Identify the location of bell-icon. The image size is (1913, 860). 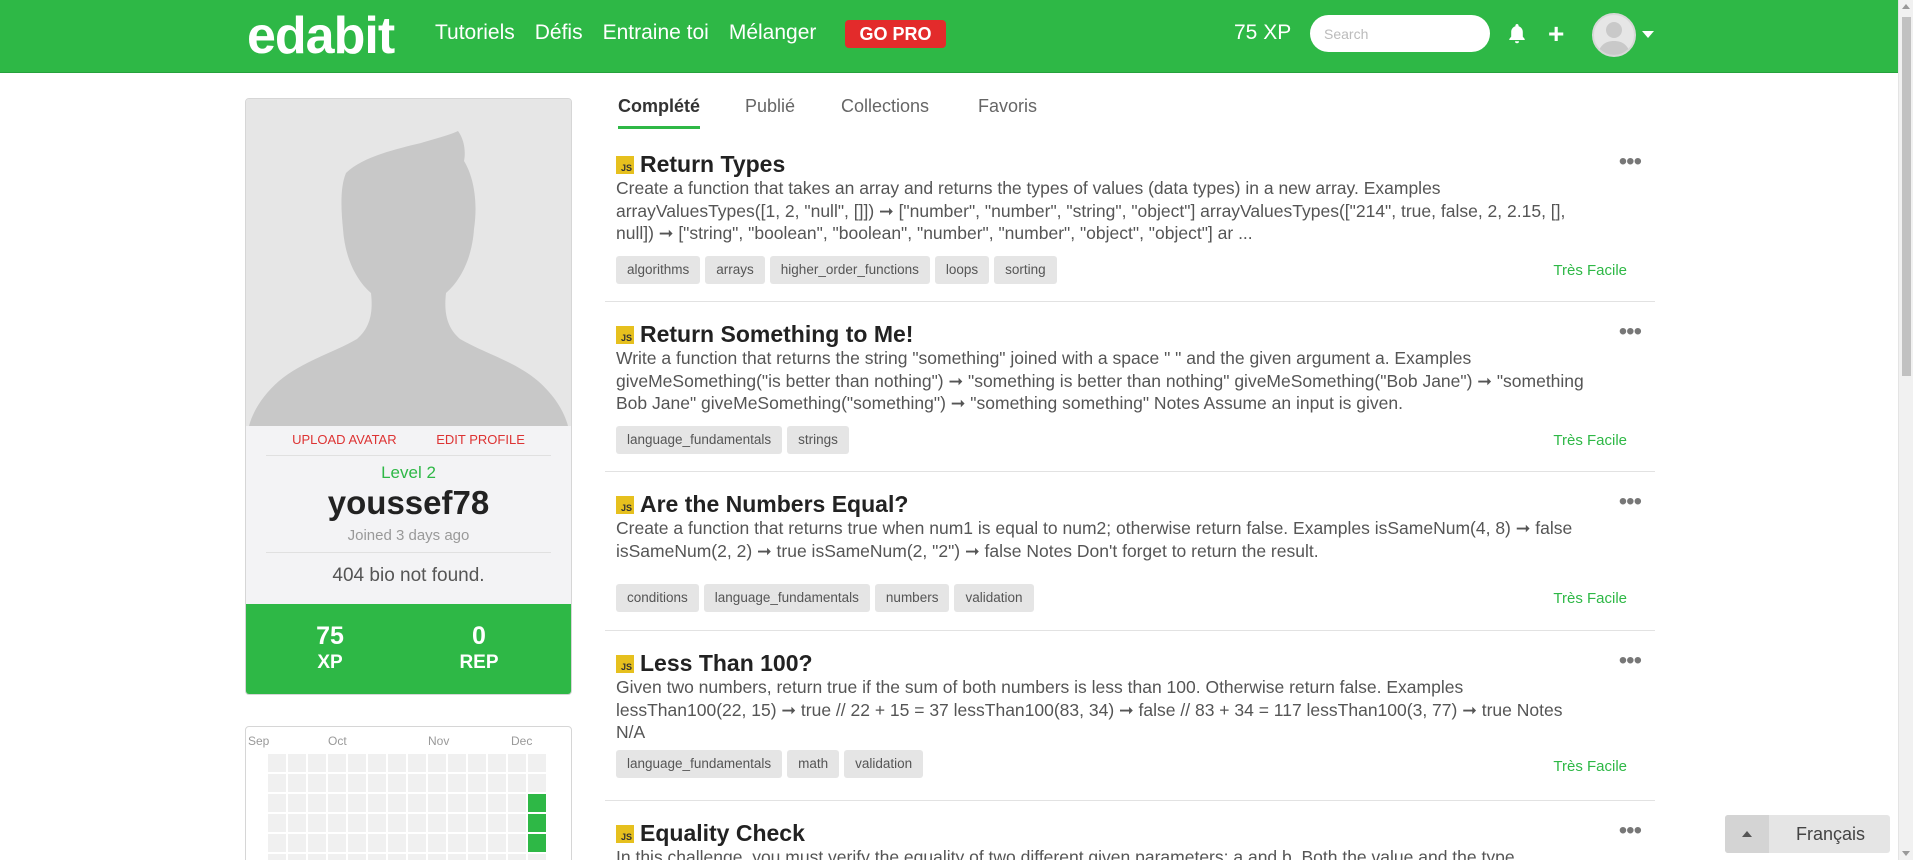
(1517, 34).